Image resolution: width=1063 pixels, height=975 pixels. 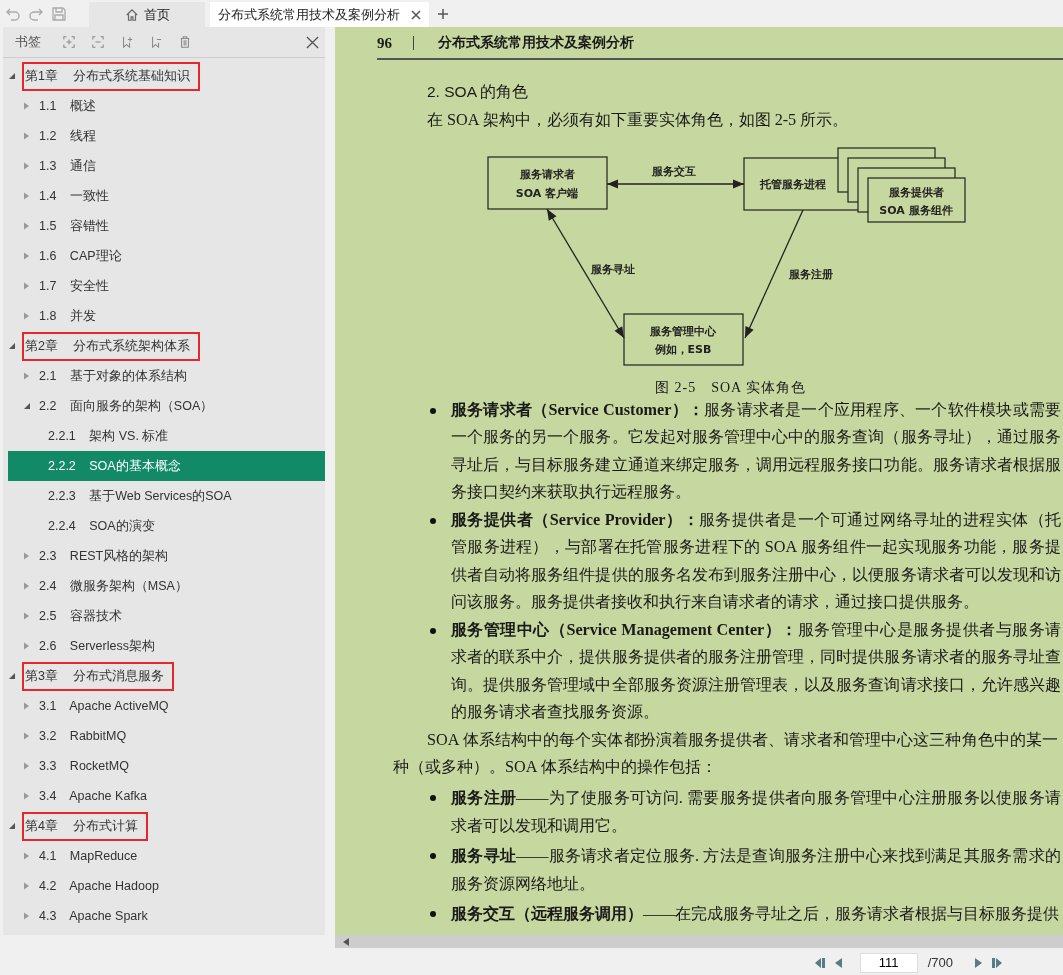 What do you see at coordinates (166, 766) in the screenshot?
I see `bookmark-item: 3.3 RocketMQ` at bounding box center [166, 766].